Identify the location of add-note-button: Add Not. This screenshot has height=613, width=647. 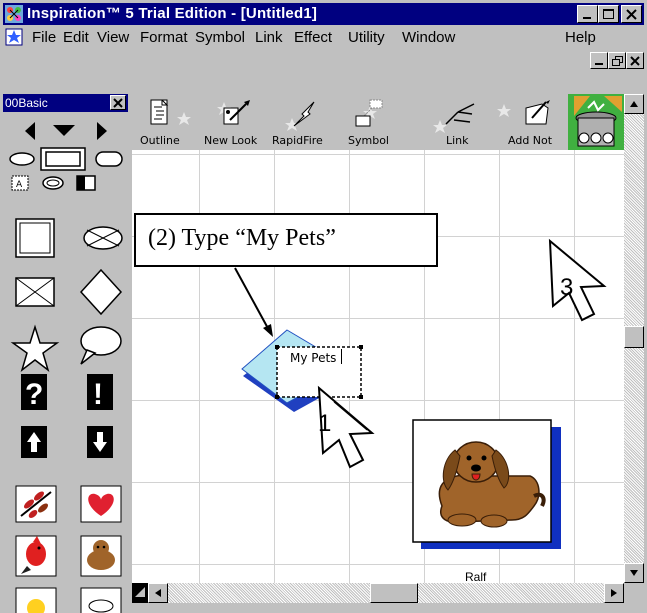
(532, 124).